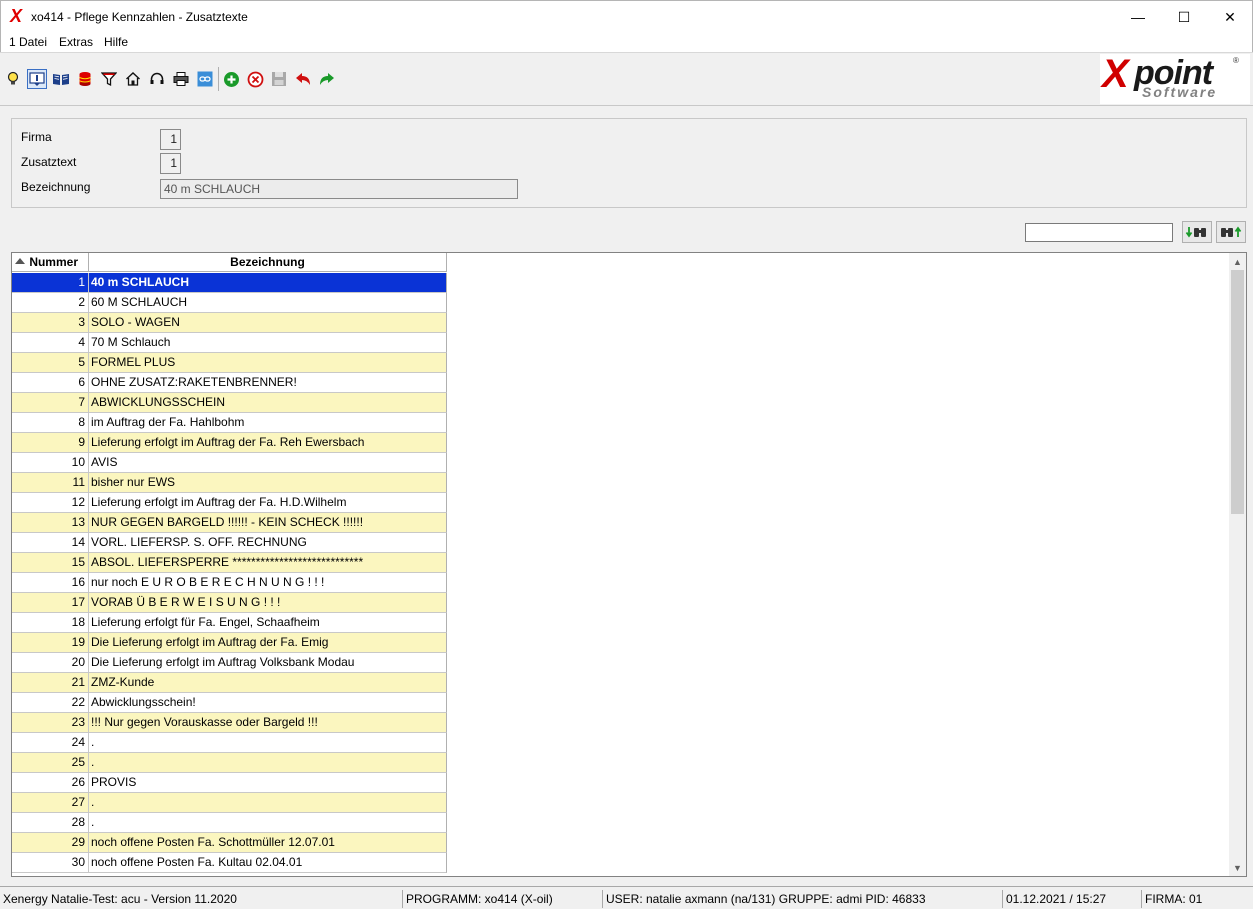 The image size is (1253, 909). Describe the element at coordinates (229, 483) in the screenshot. I see `table-row: 11 bisher nur EWS` at that location.